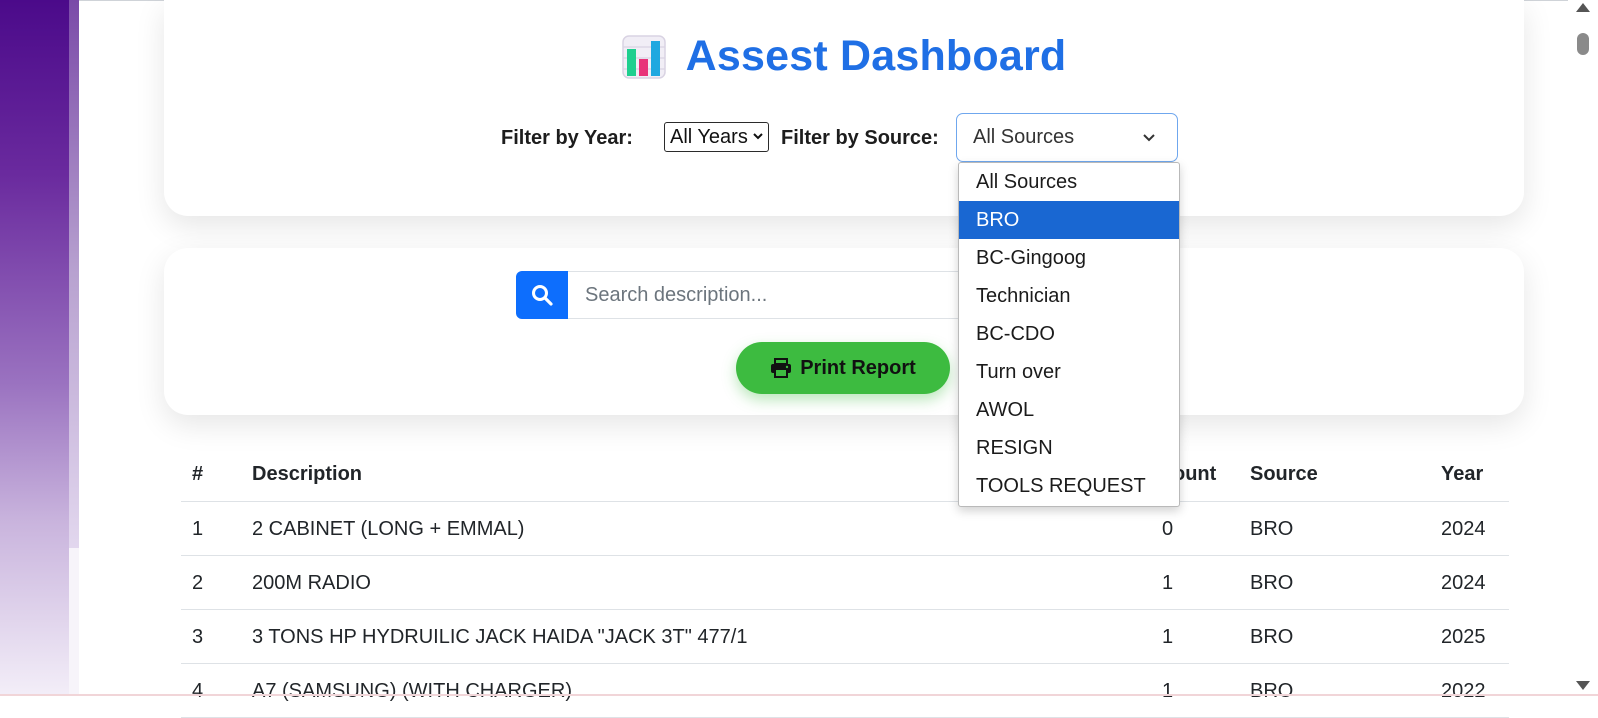 This screenshot has height=718, width=1598. I want to click on source-option-bc-cdo: BC-CDO, so click(1069, 334).